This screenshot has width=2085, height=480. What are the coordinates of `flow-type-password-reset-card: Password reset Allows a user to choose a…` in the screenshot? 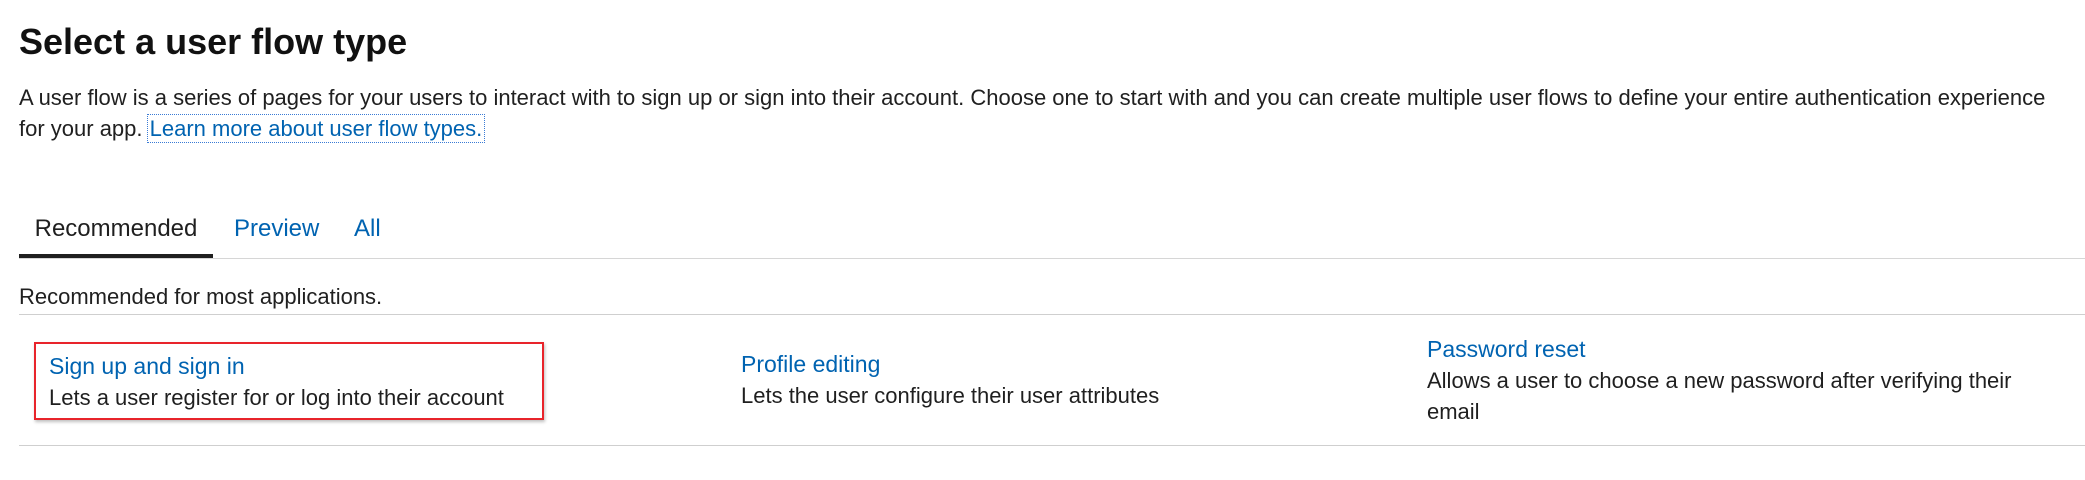 It's located at (1747, 380).